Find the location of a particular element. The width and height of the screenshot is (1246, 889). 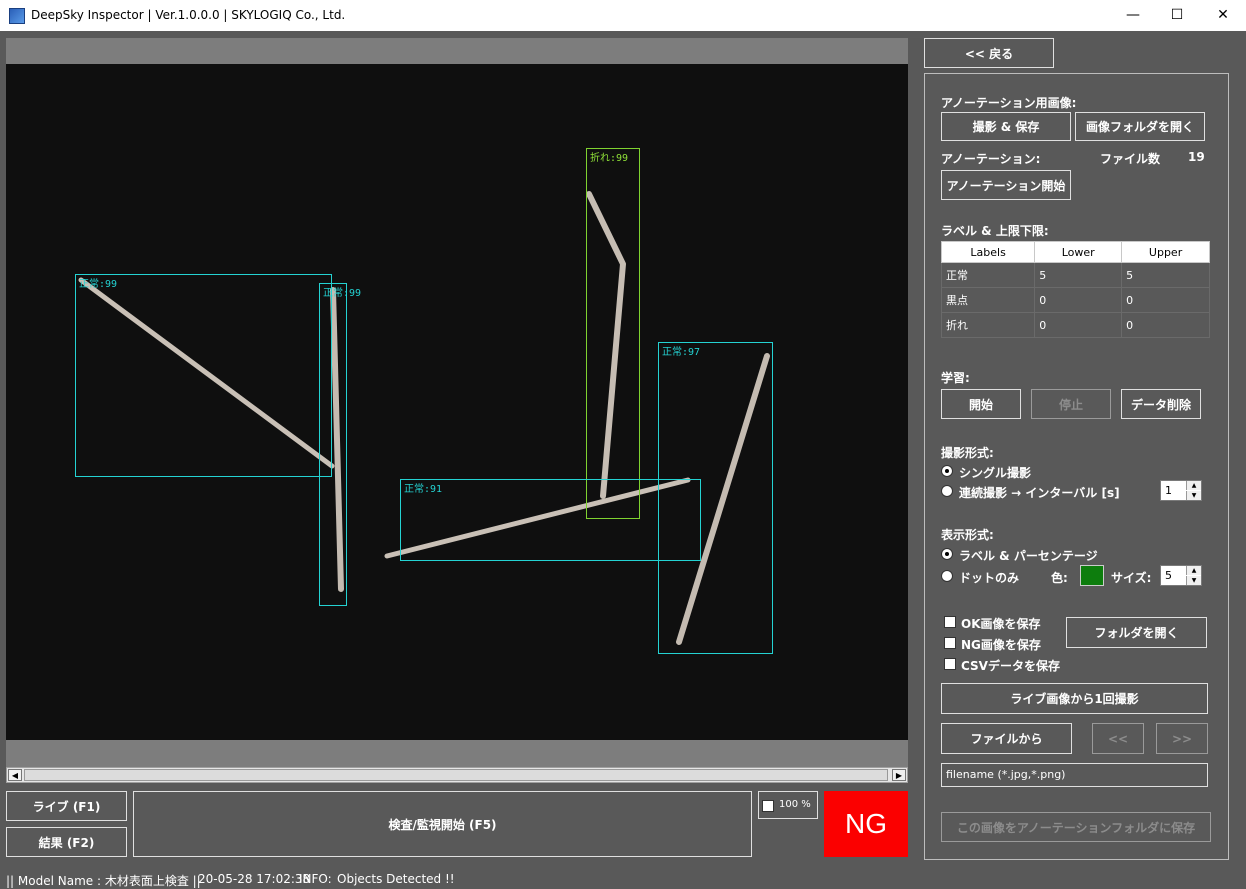

close-button: ✕ is located at coordinates (1223, 15).